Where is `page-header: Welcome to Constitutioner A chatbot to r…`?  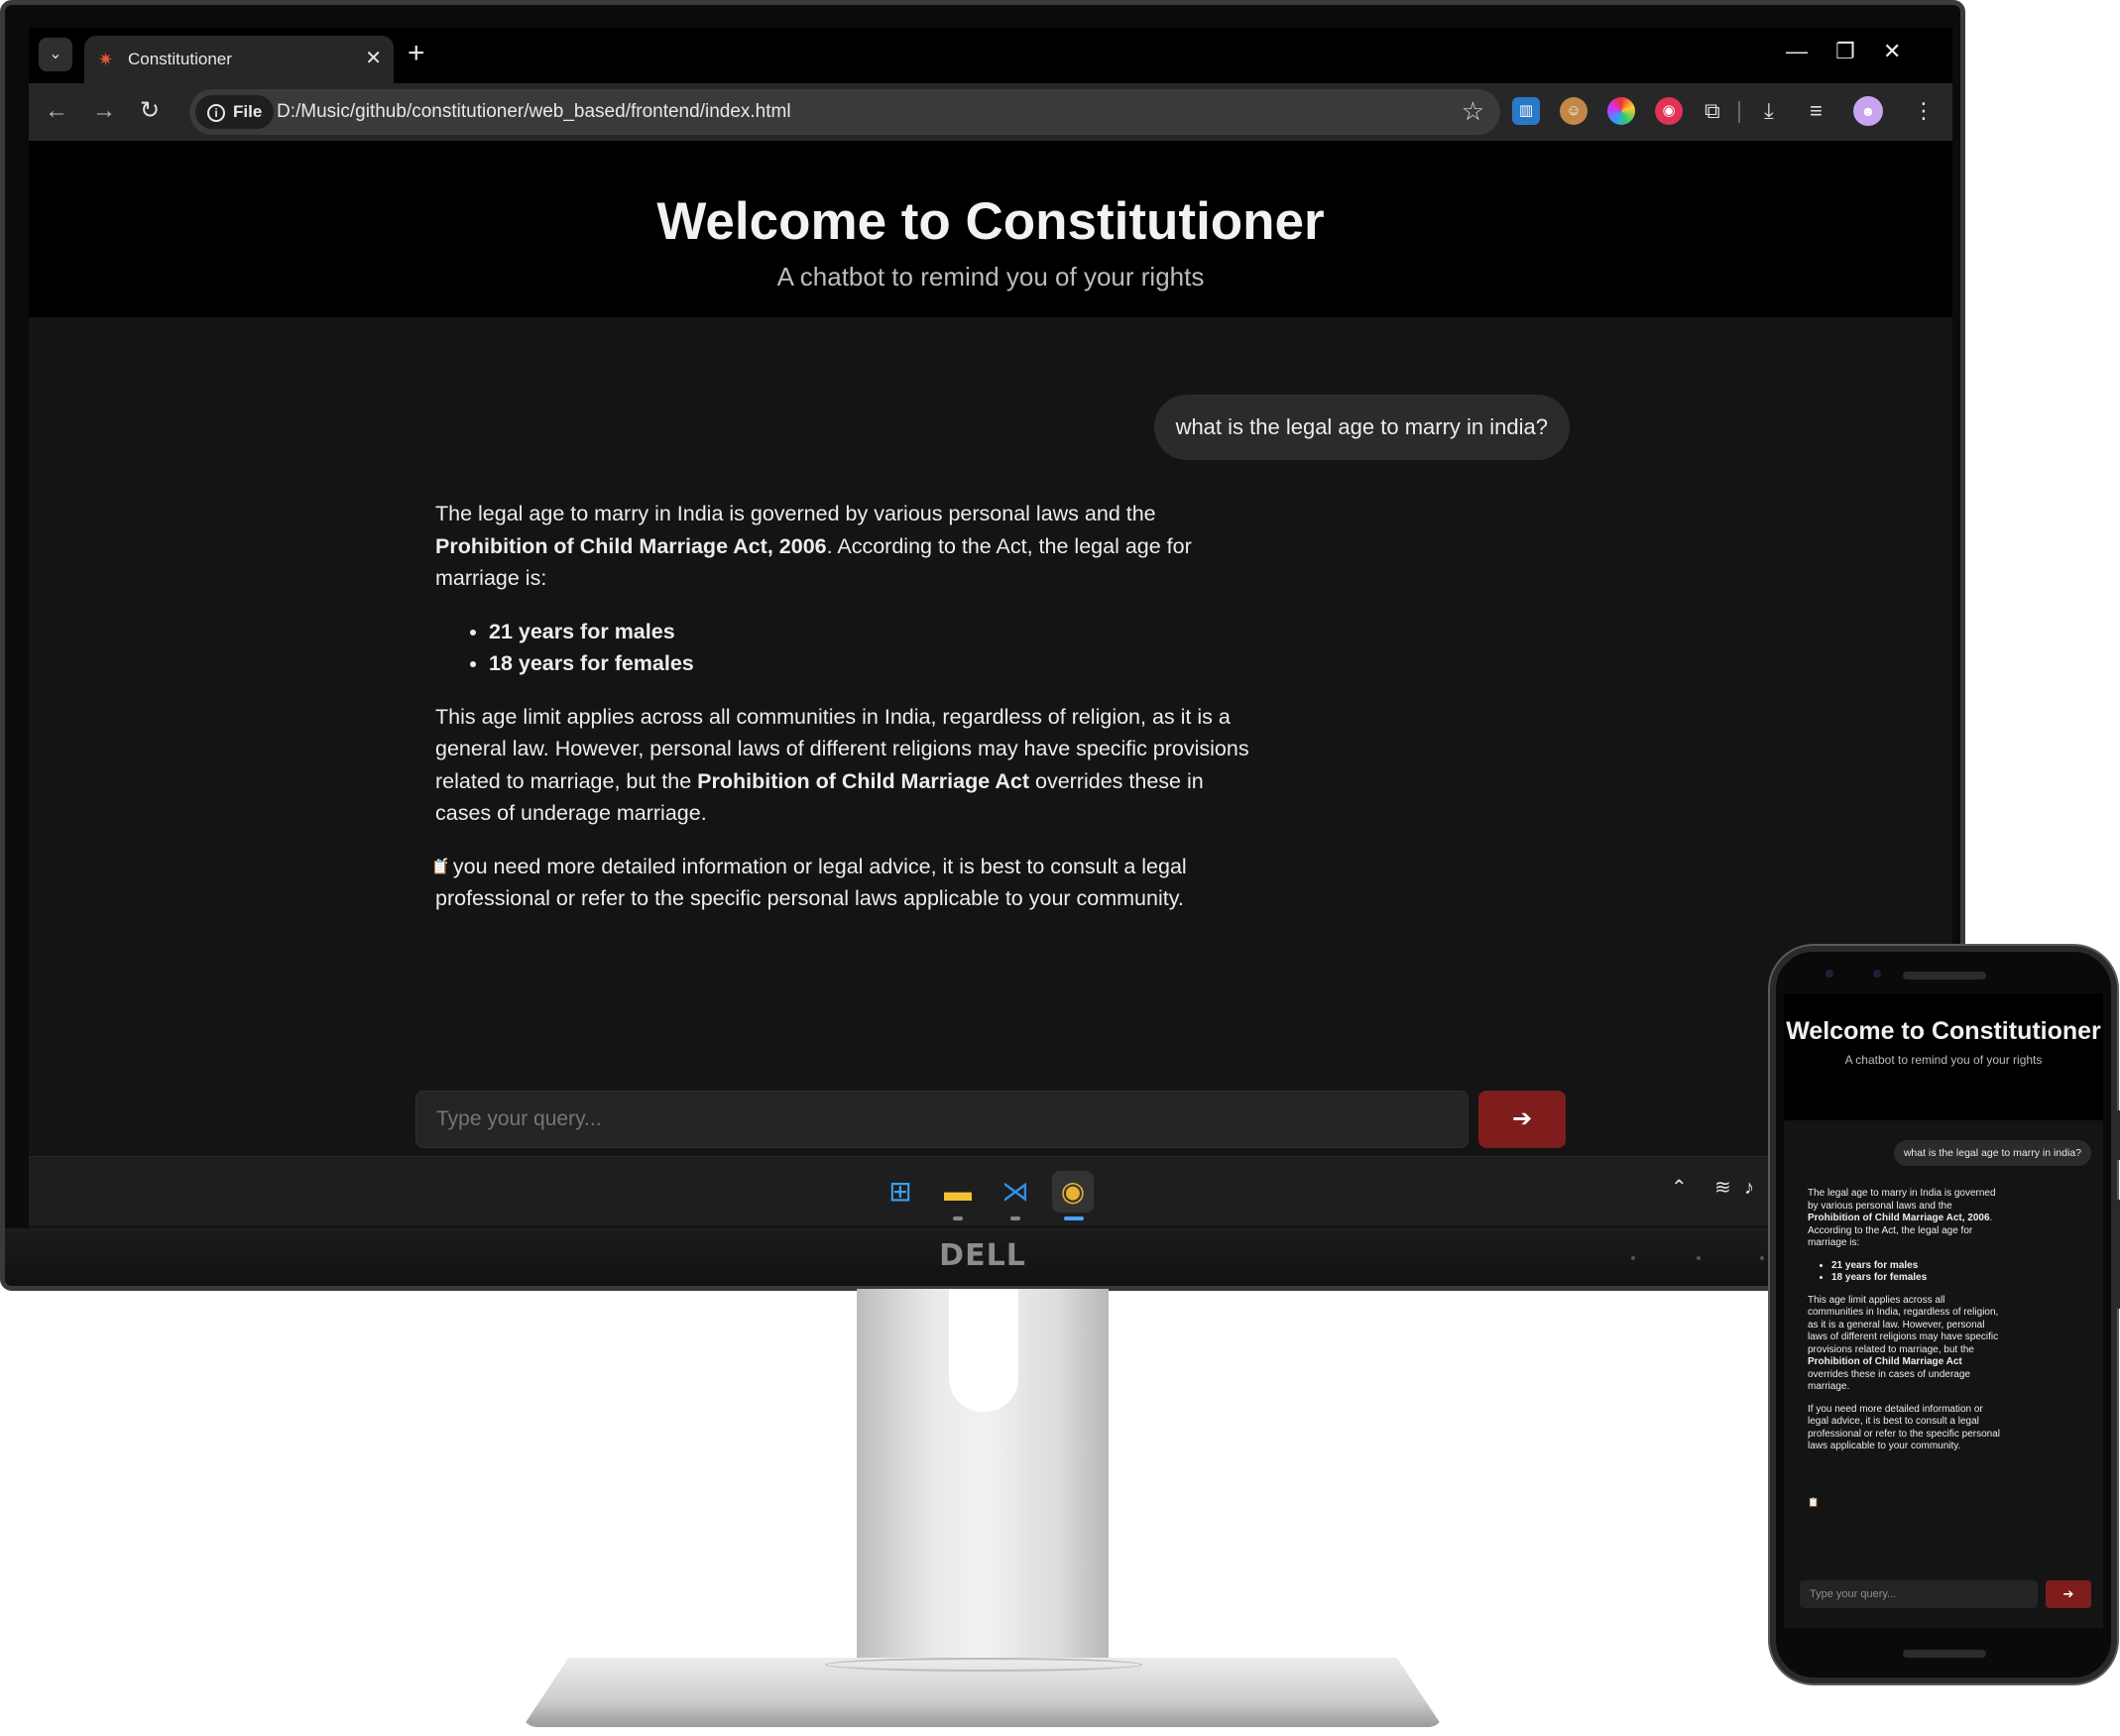
page-header: Welcome to Constitutioner A chatbot to r… is located at coordinates (990, 229).